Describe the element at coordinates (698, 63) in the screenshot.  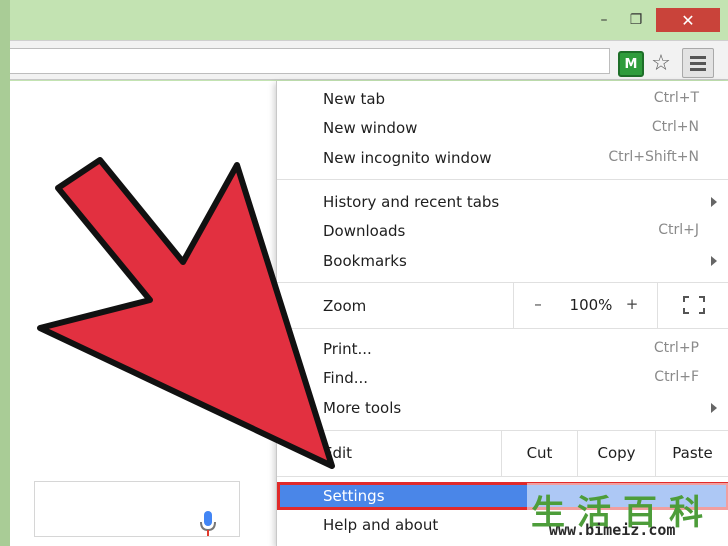
I see `hamburger-menu-icon` at that location.